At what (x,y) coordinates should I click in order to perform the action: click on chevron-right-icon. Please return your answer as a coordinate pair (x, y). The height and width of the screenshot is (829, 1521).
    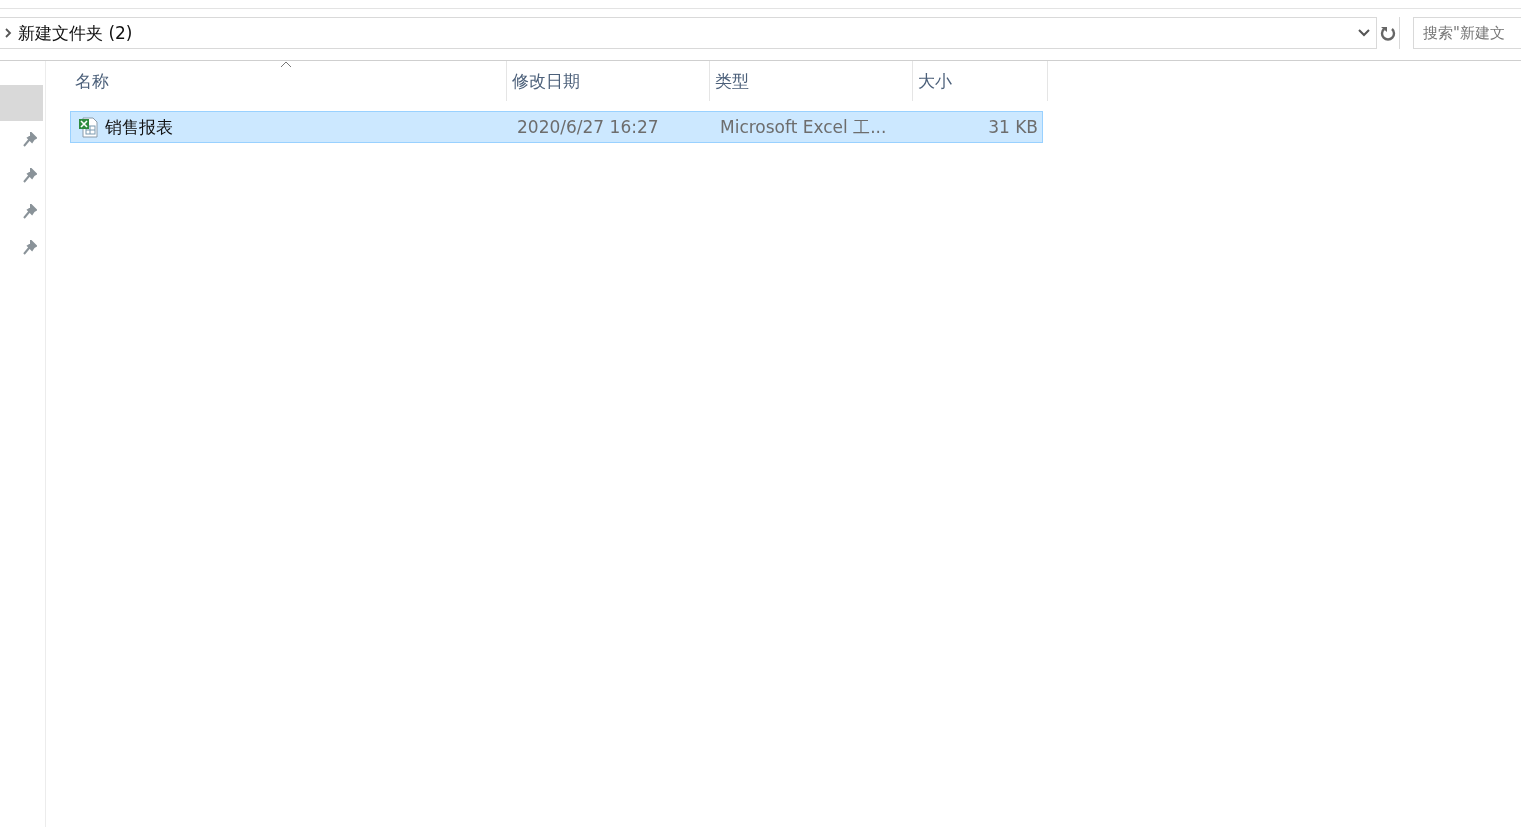
    Looking at the image, I should click on (8, 33).